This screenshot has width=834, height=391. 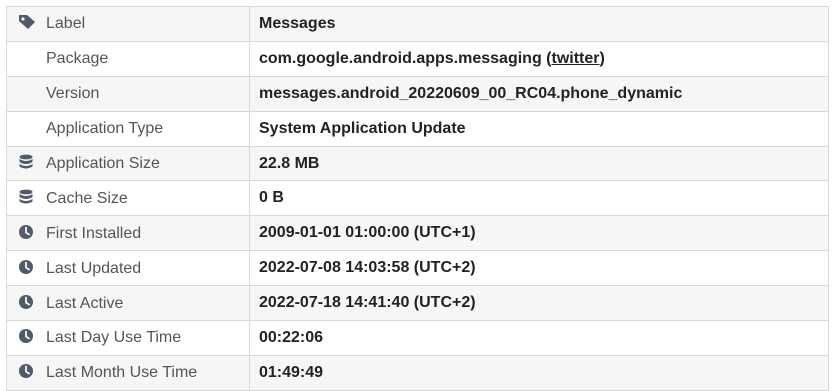 I want to click on last-month-use-time-key: Last Month Use Time, so click(x=122, y=373).